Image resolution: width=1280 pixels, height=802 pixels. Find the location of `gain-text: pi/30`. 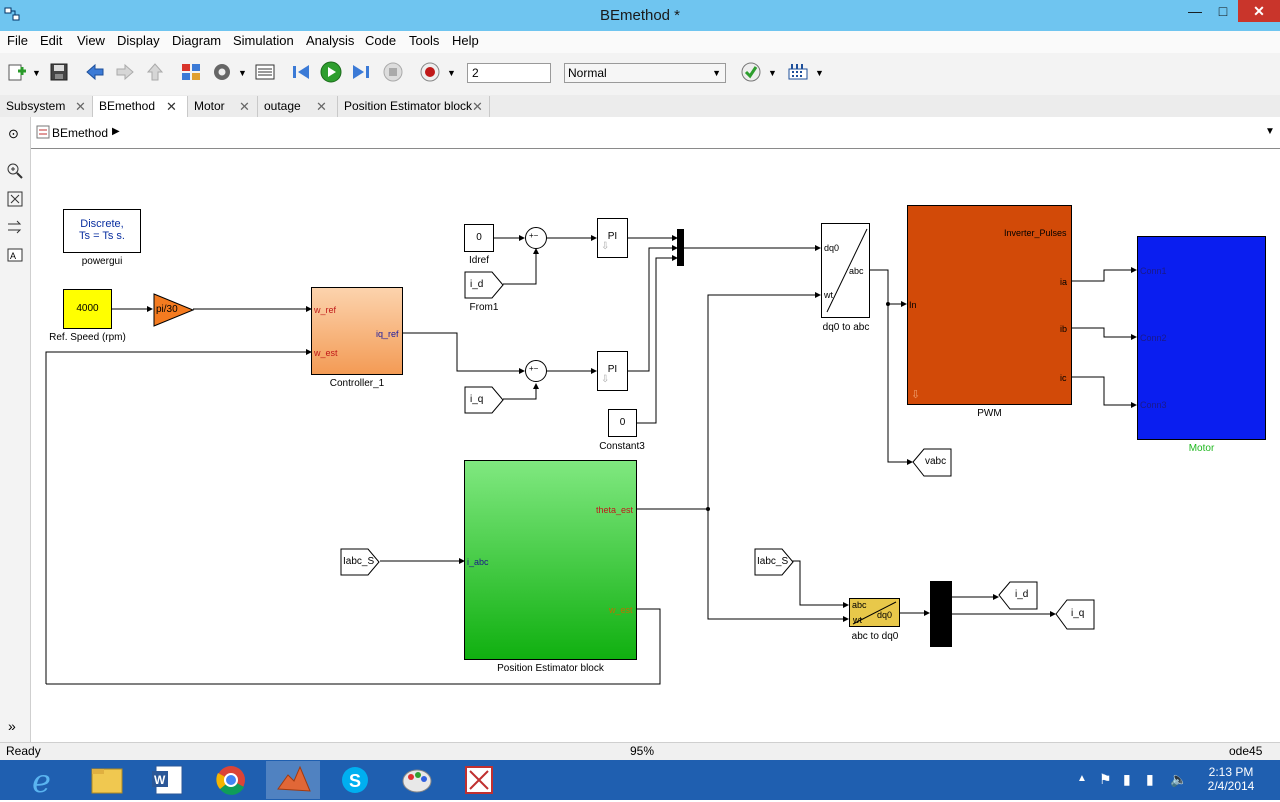

gain-text: pi/30 is located at coordinates (167, 309).